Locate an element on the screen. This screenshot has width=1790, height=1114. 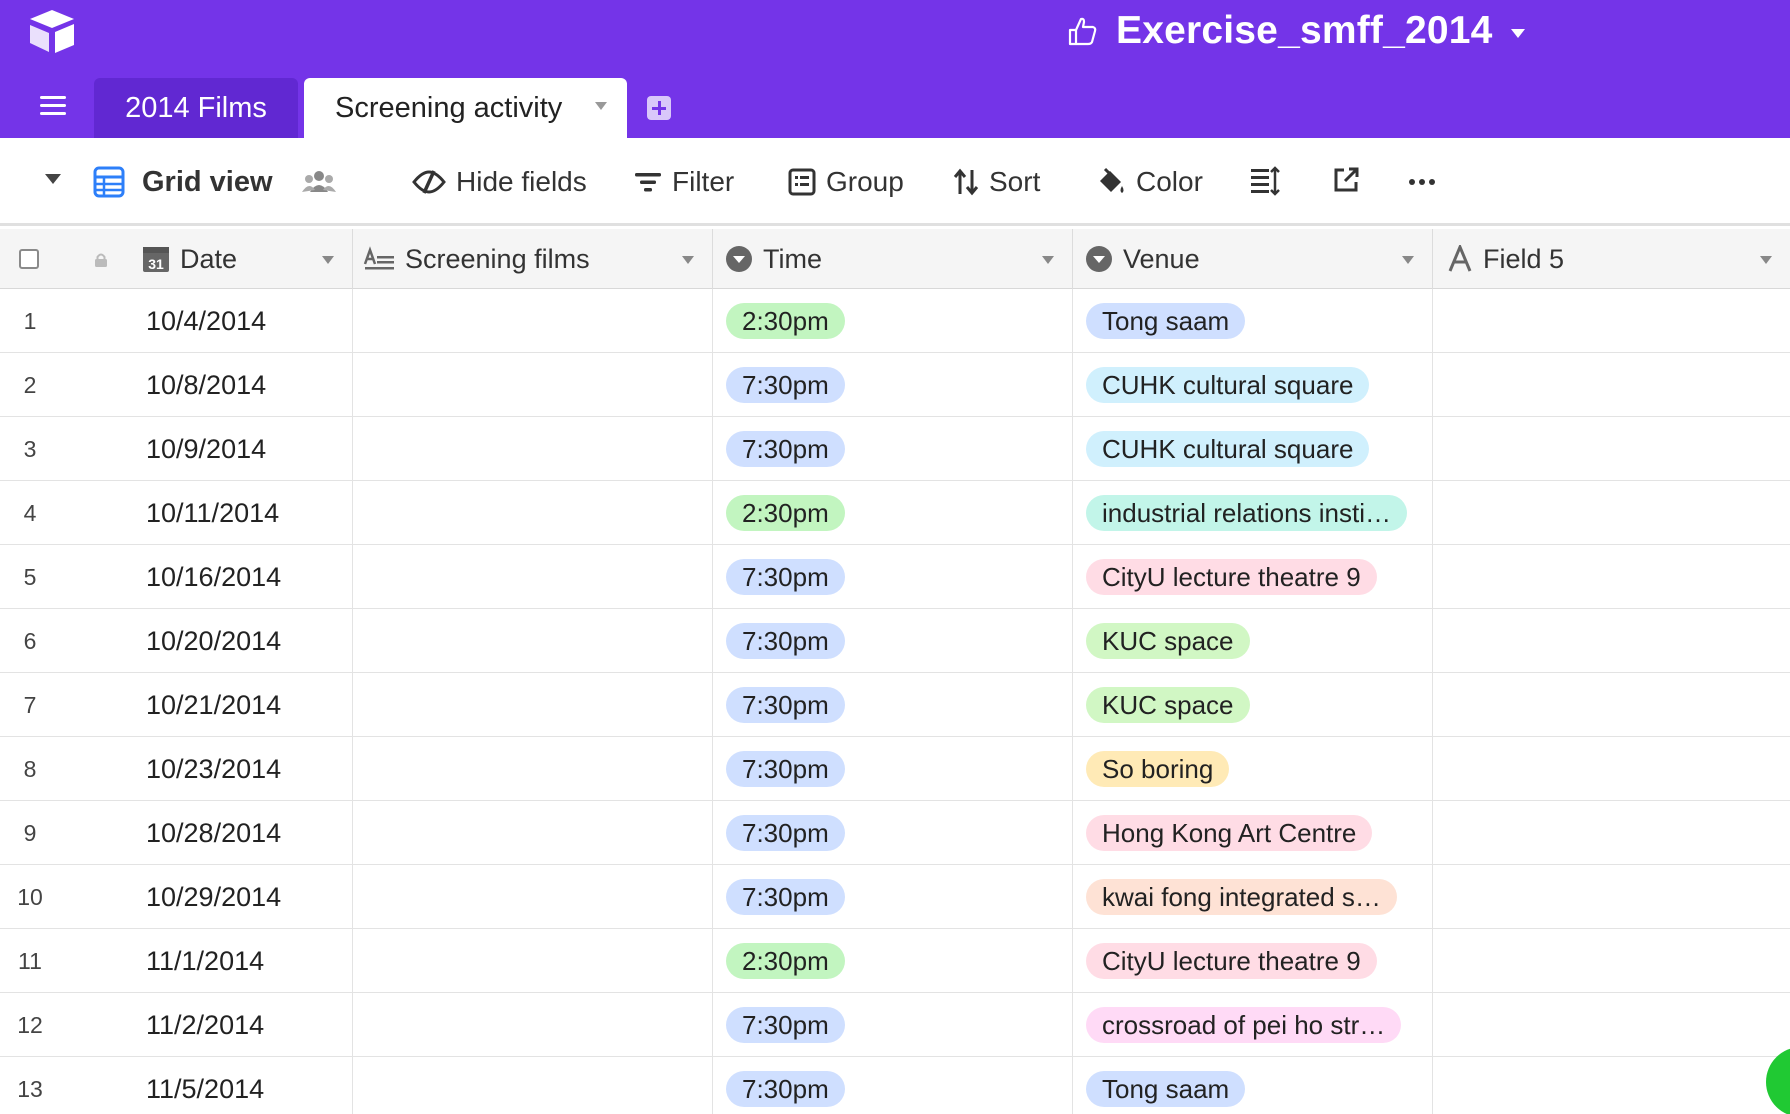
table-row: 6 10/20/2014 7:30pm KUC space is located at coordinates (895, 641).